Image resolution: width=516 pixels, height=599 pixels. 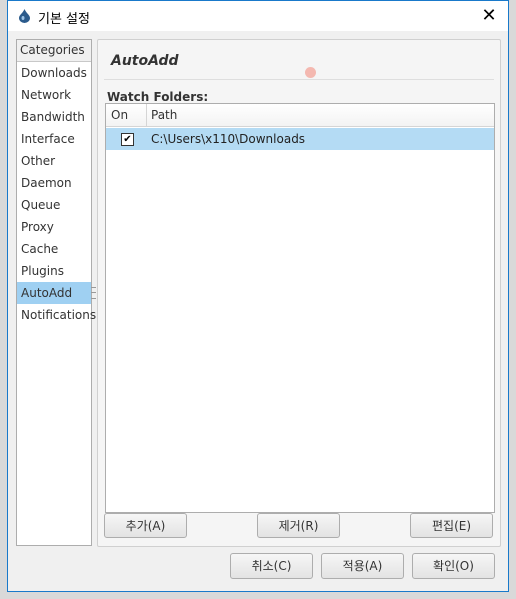 What do you see at coordinates (145, 525) in the screenshot?
I see `add-button: 추가(A)` at bounding box center [145, 525].